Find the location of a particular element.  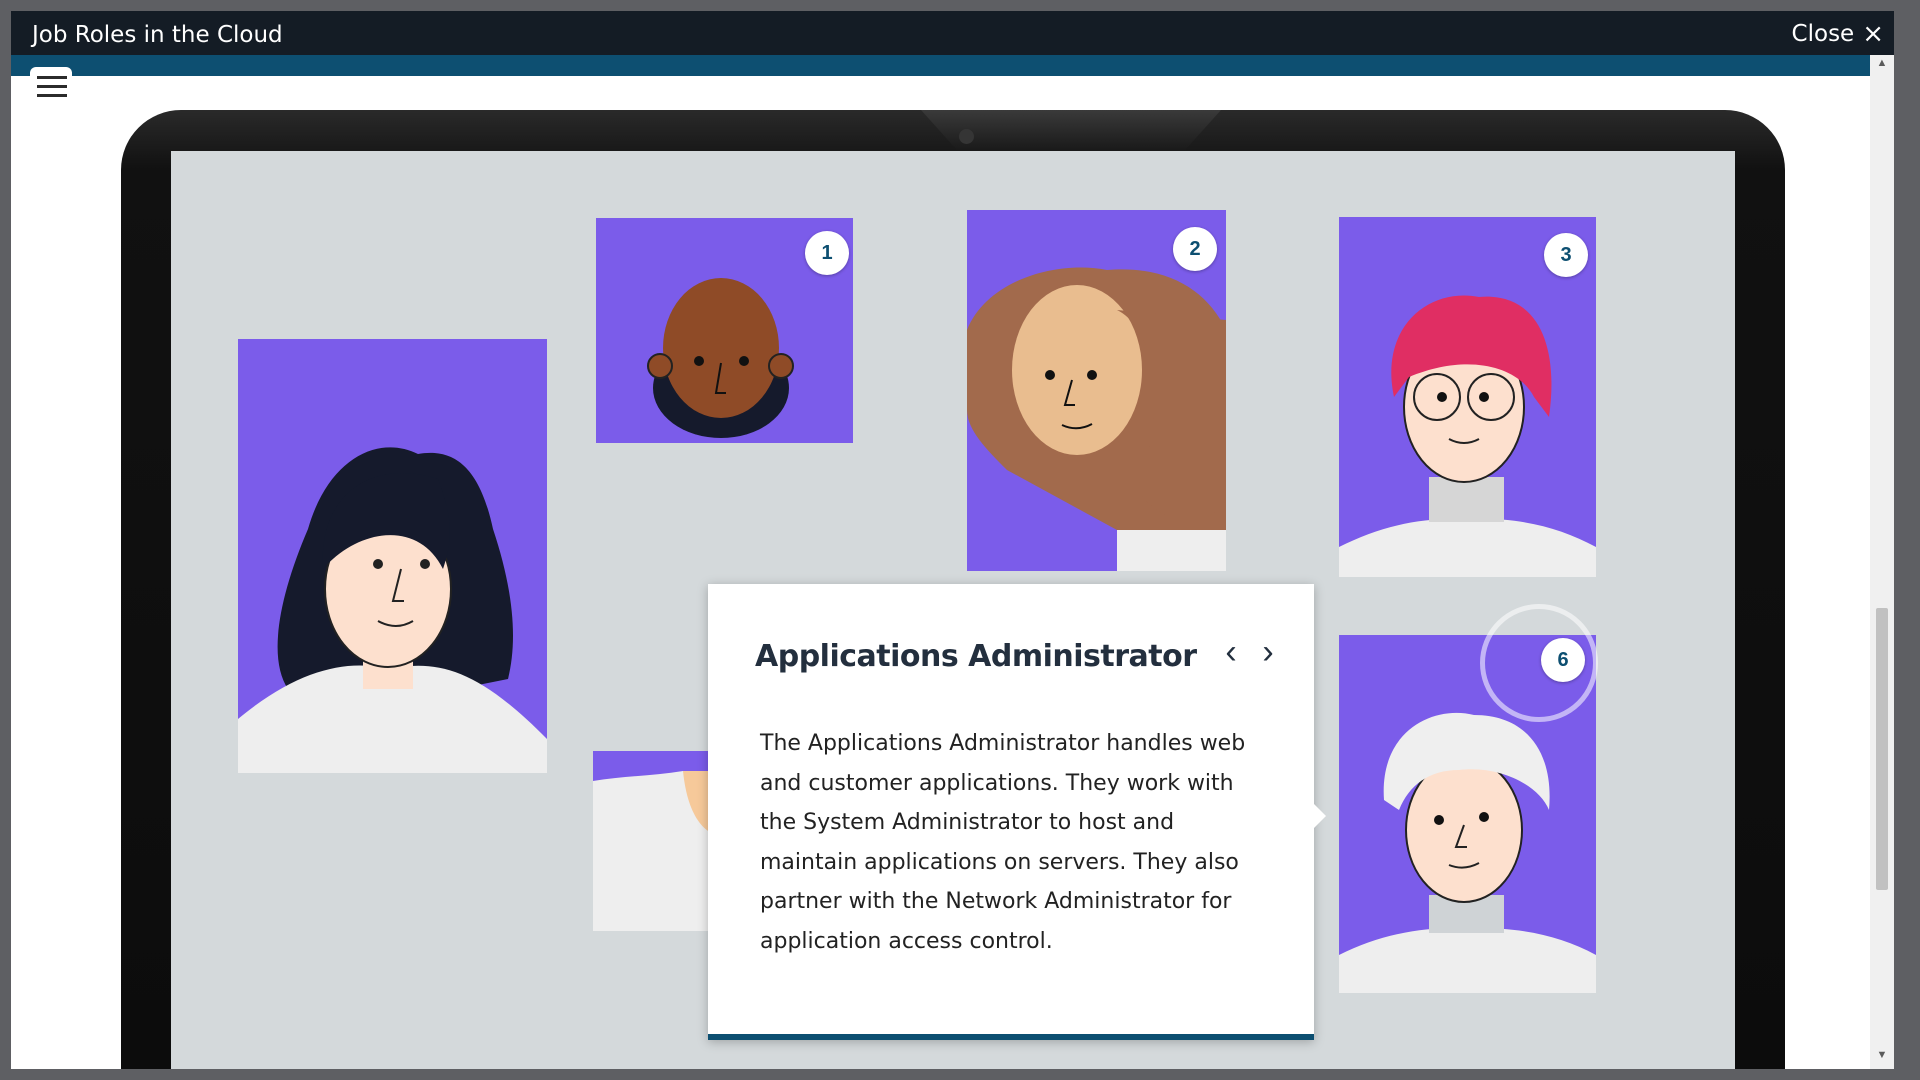

hamburger-menu-button is located at coordinates (51, 86).